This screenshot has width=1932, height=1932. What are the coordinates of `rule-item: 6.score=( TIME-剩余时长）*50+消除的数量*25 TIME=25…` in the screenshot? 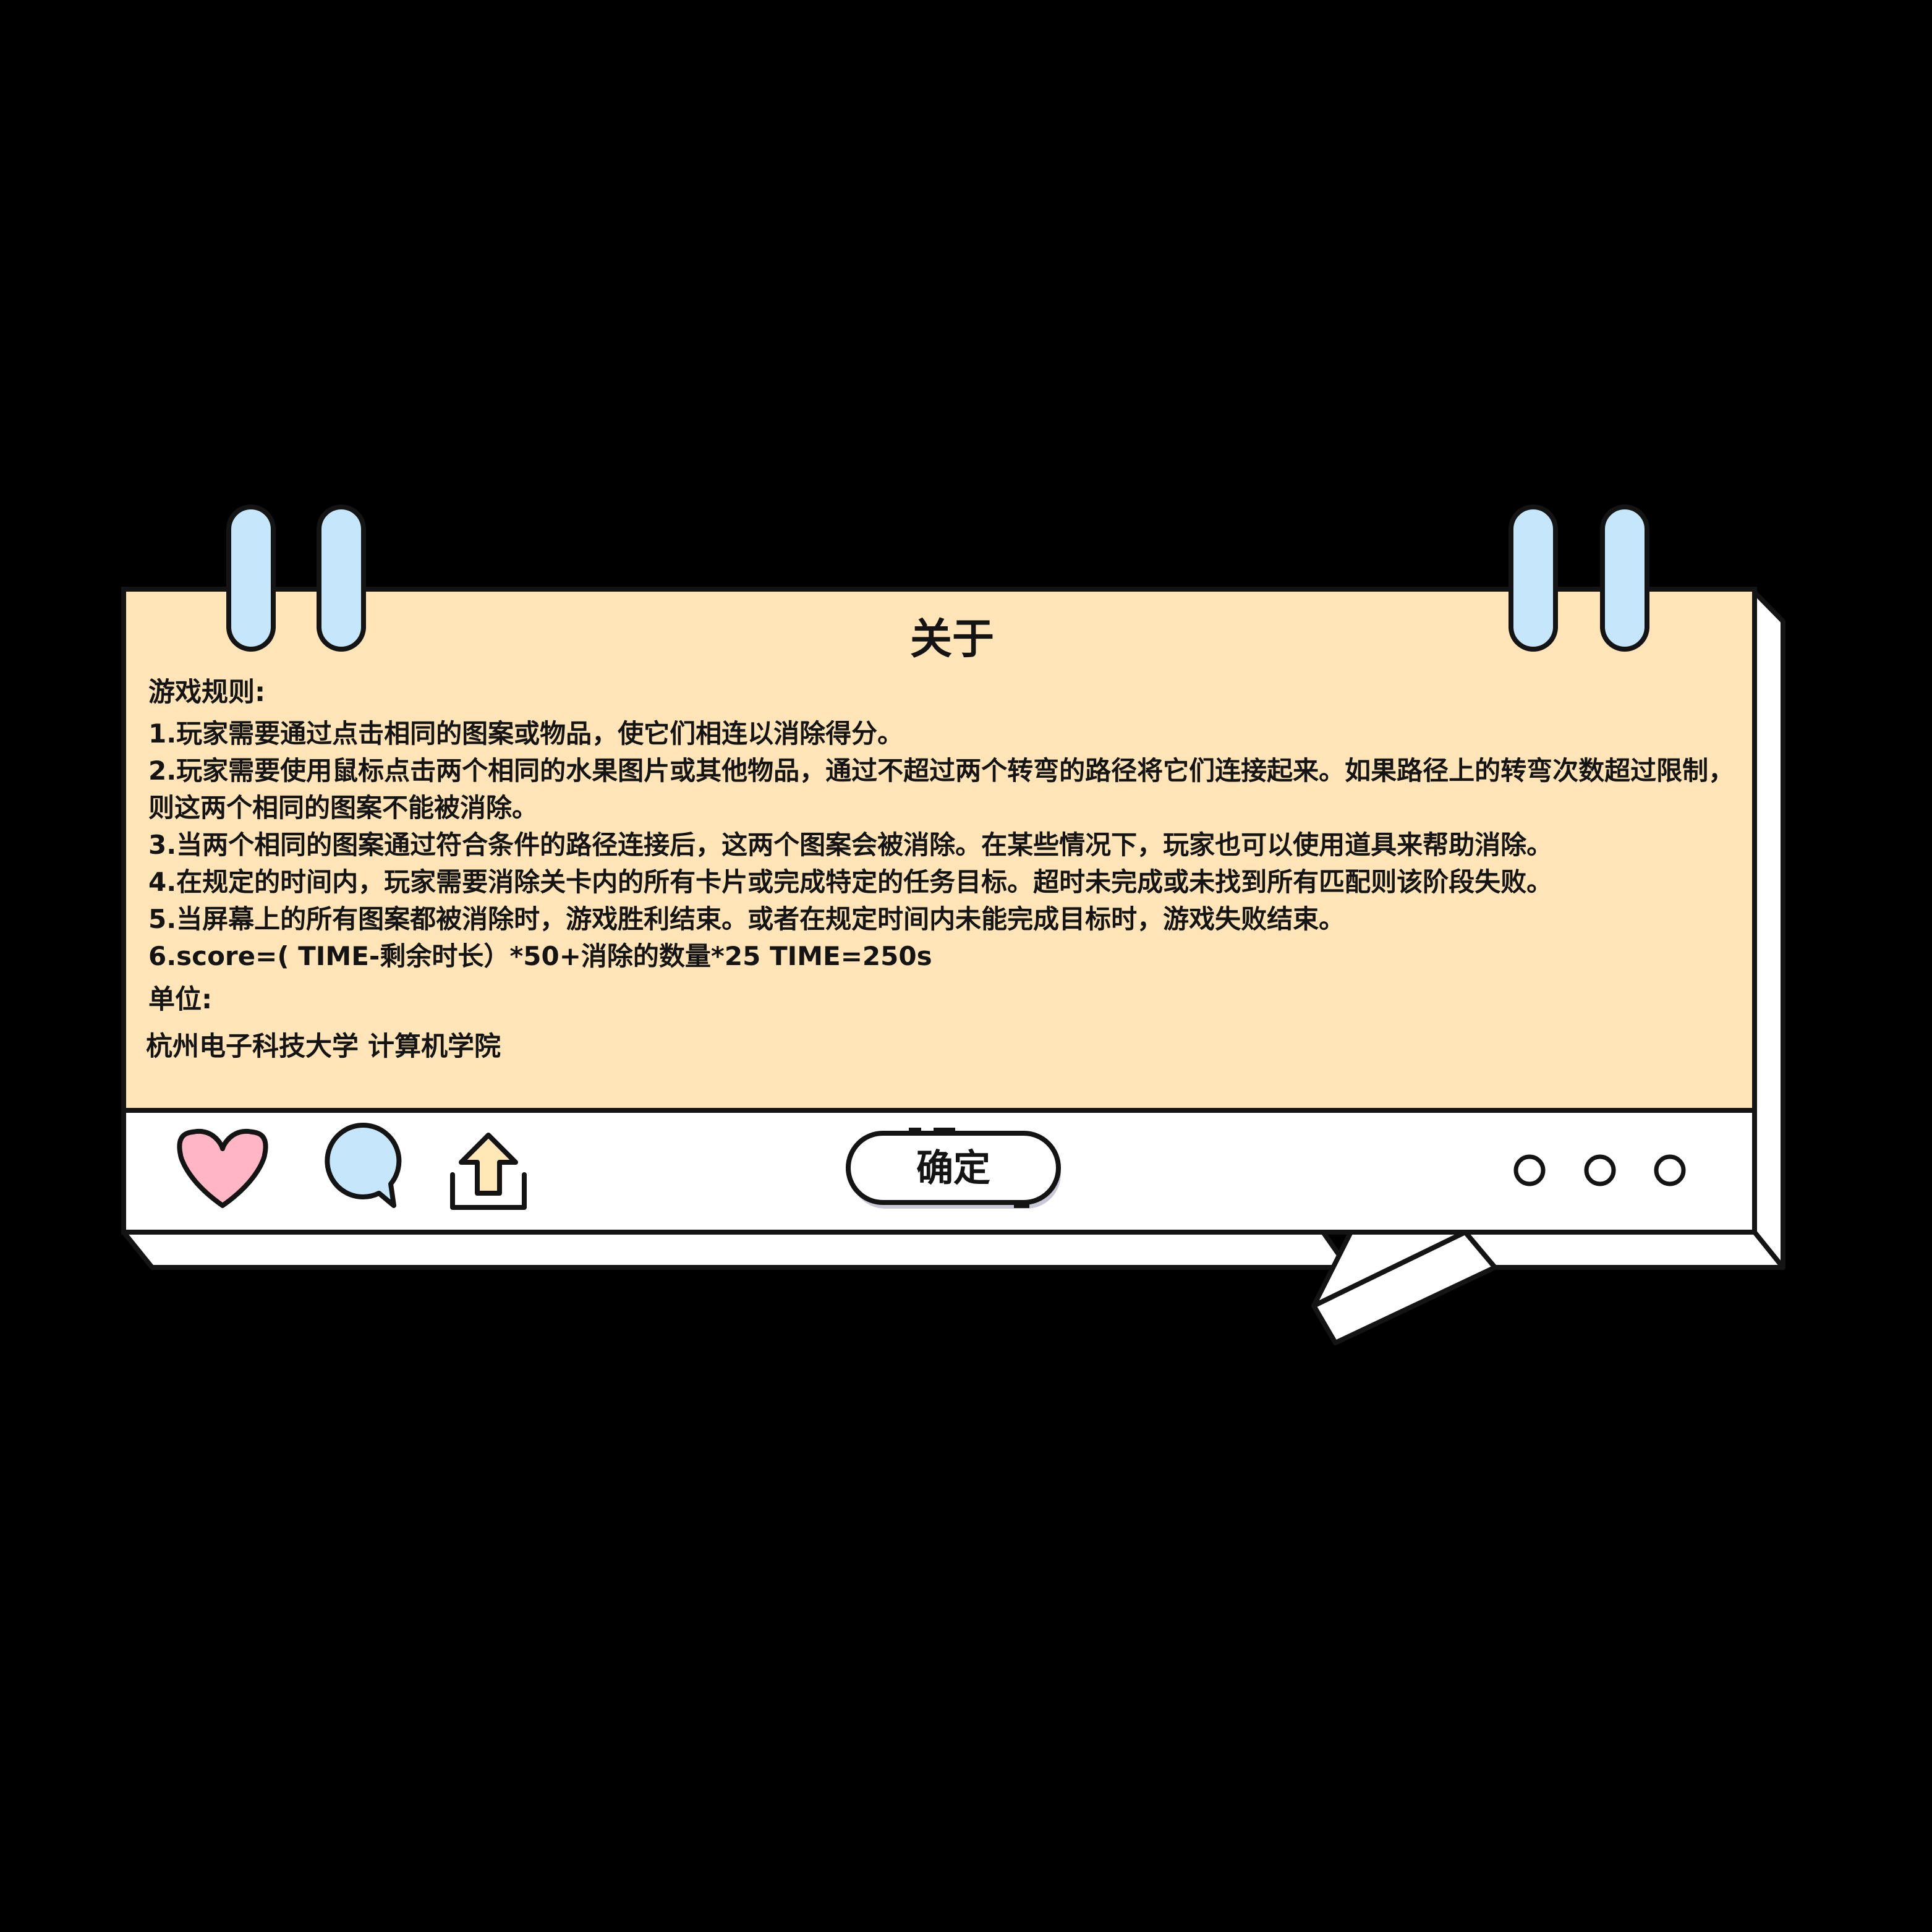 It's located at (540, 956).